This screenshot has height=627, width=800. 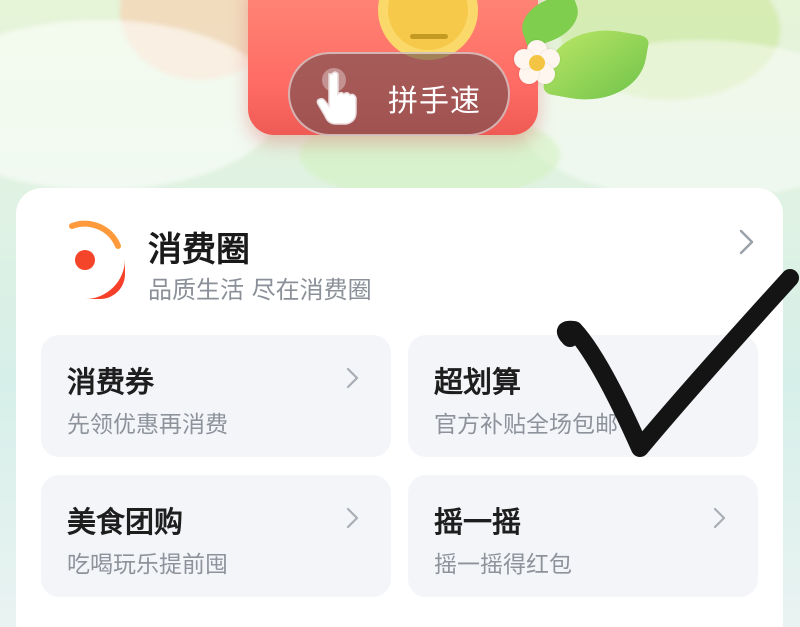 What do you see at coordinates (147, 425) in the screenshot?
I see `tile-subtitle: 先领优惠再消费` at bounding box center [147, 425].